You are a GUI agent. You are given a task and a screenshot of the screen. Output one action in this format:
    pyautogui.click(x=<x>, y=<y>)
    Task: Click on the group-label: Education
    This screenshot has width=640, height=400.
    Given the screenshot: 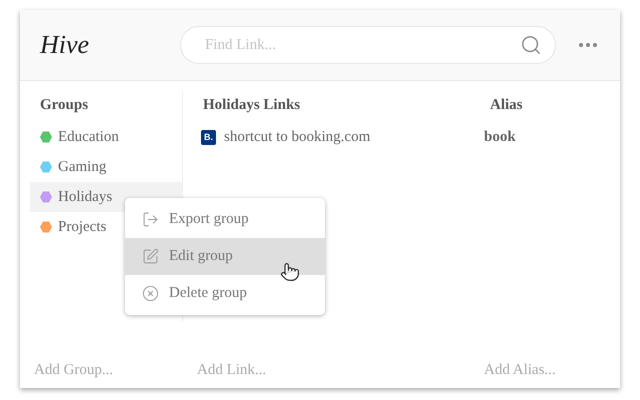 What is the action you would take?
    pyautogui.click(x=88, y=137)
    